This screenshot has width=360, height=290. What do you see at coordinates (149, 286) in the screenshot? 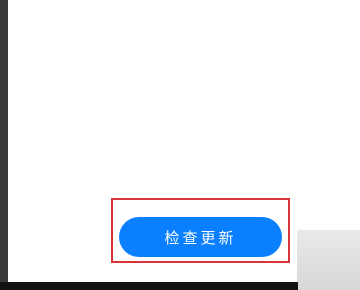
I see `bottom-edge-bar` at bounding box center [149, 286].